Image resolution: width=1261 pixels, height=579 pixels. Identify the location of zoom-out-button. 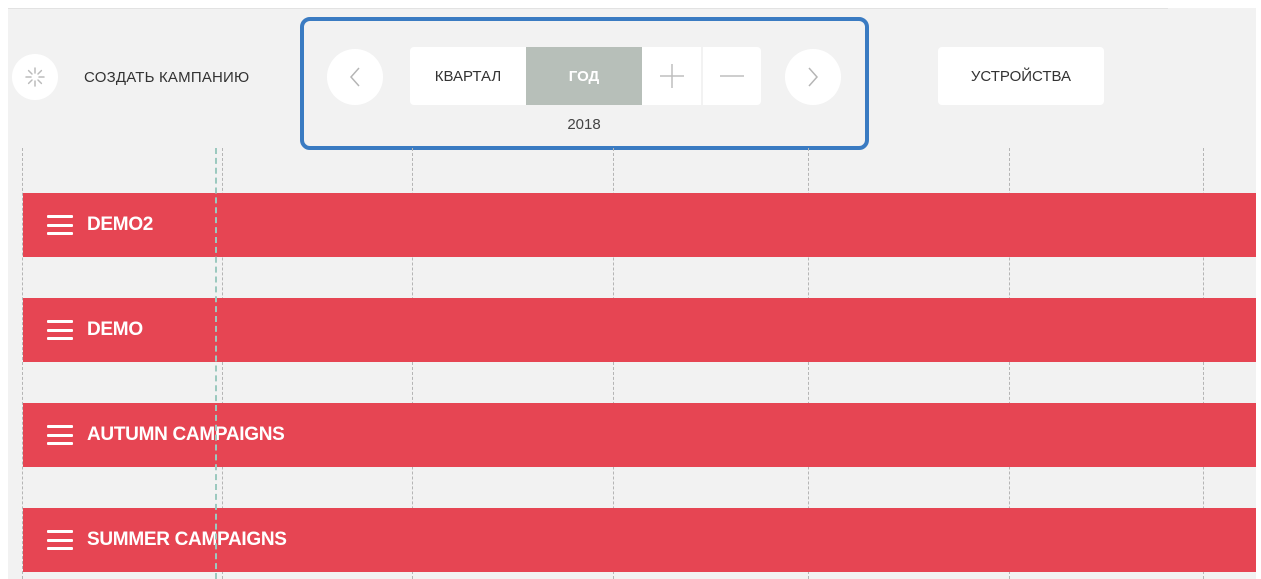
(732, 76).